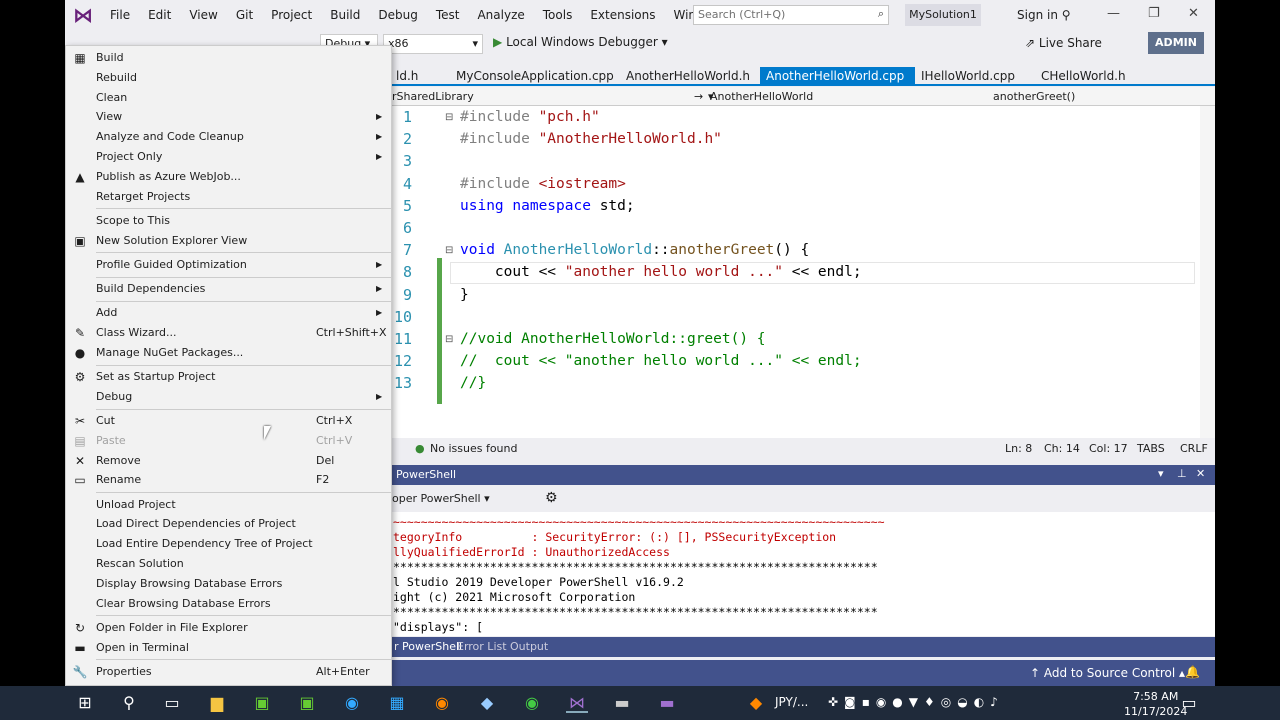  I want to click on menu-item-load-entire-dependency-tree-of-project: Load Entire Dependency Tree of Project, so click(228, 544).